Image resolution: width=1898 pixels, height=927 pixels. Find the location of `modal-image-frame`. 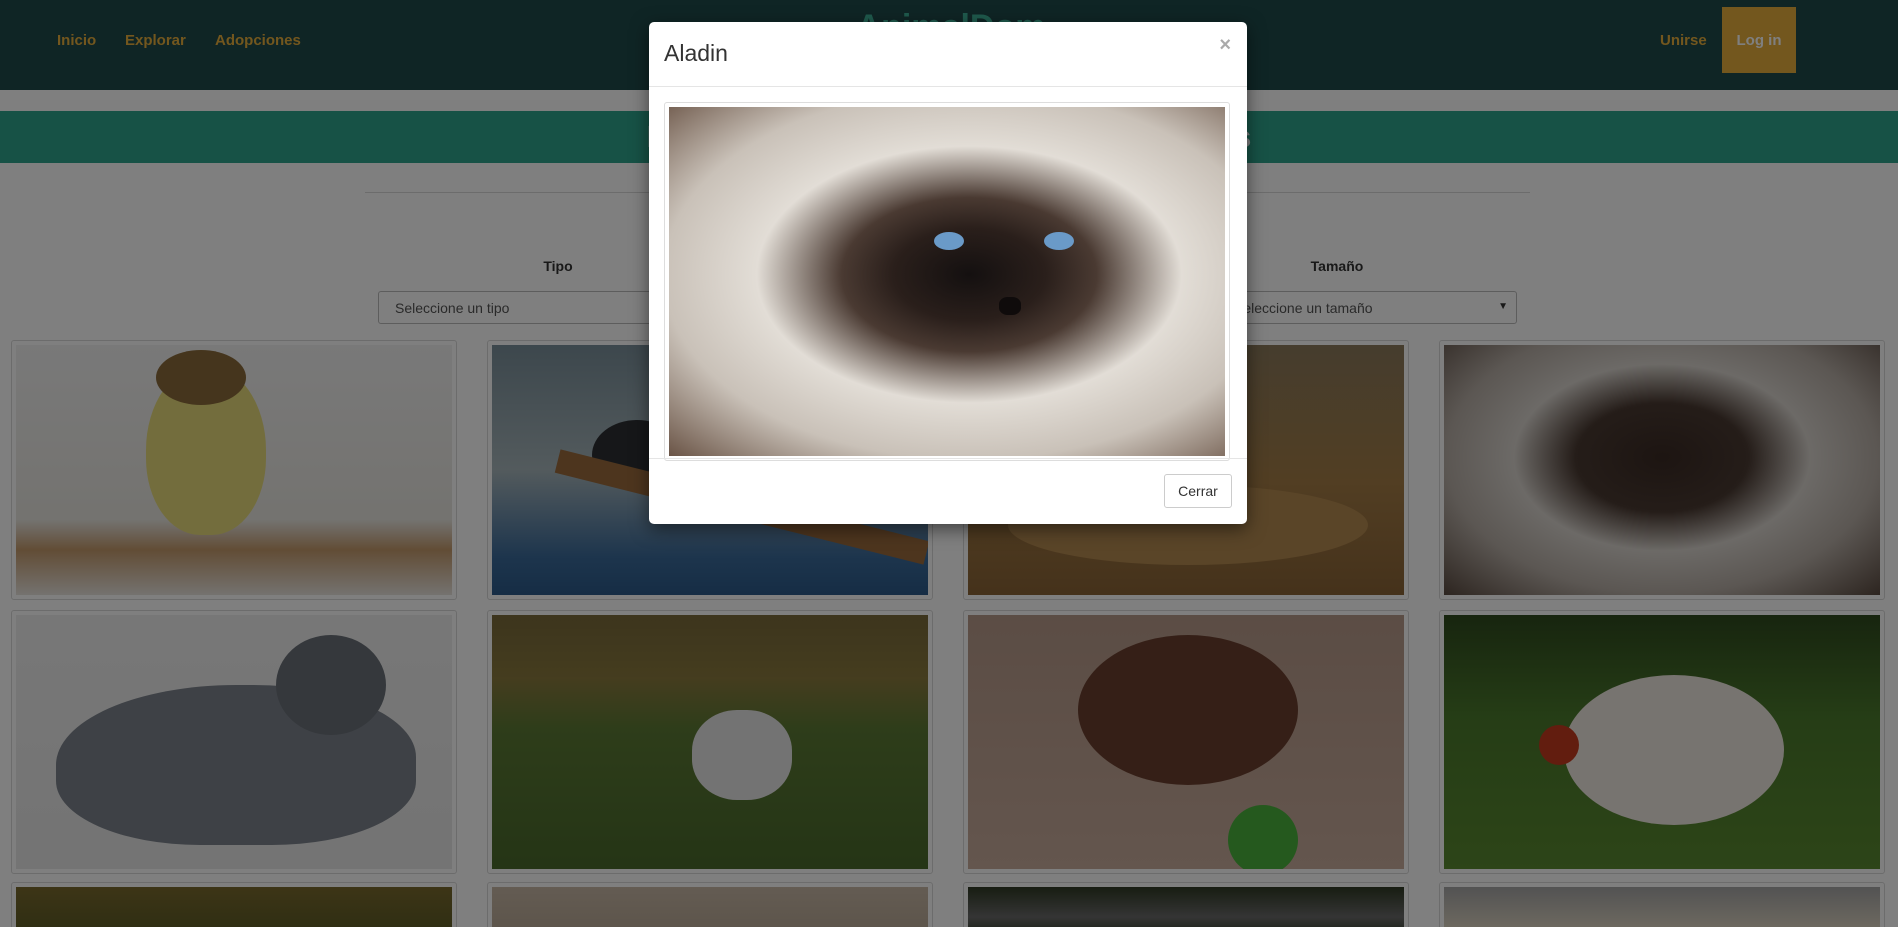

modal-image-frame is located at coordinates (947, 281).